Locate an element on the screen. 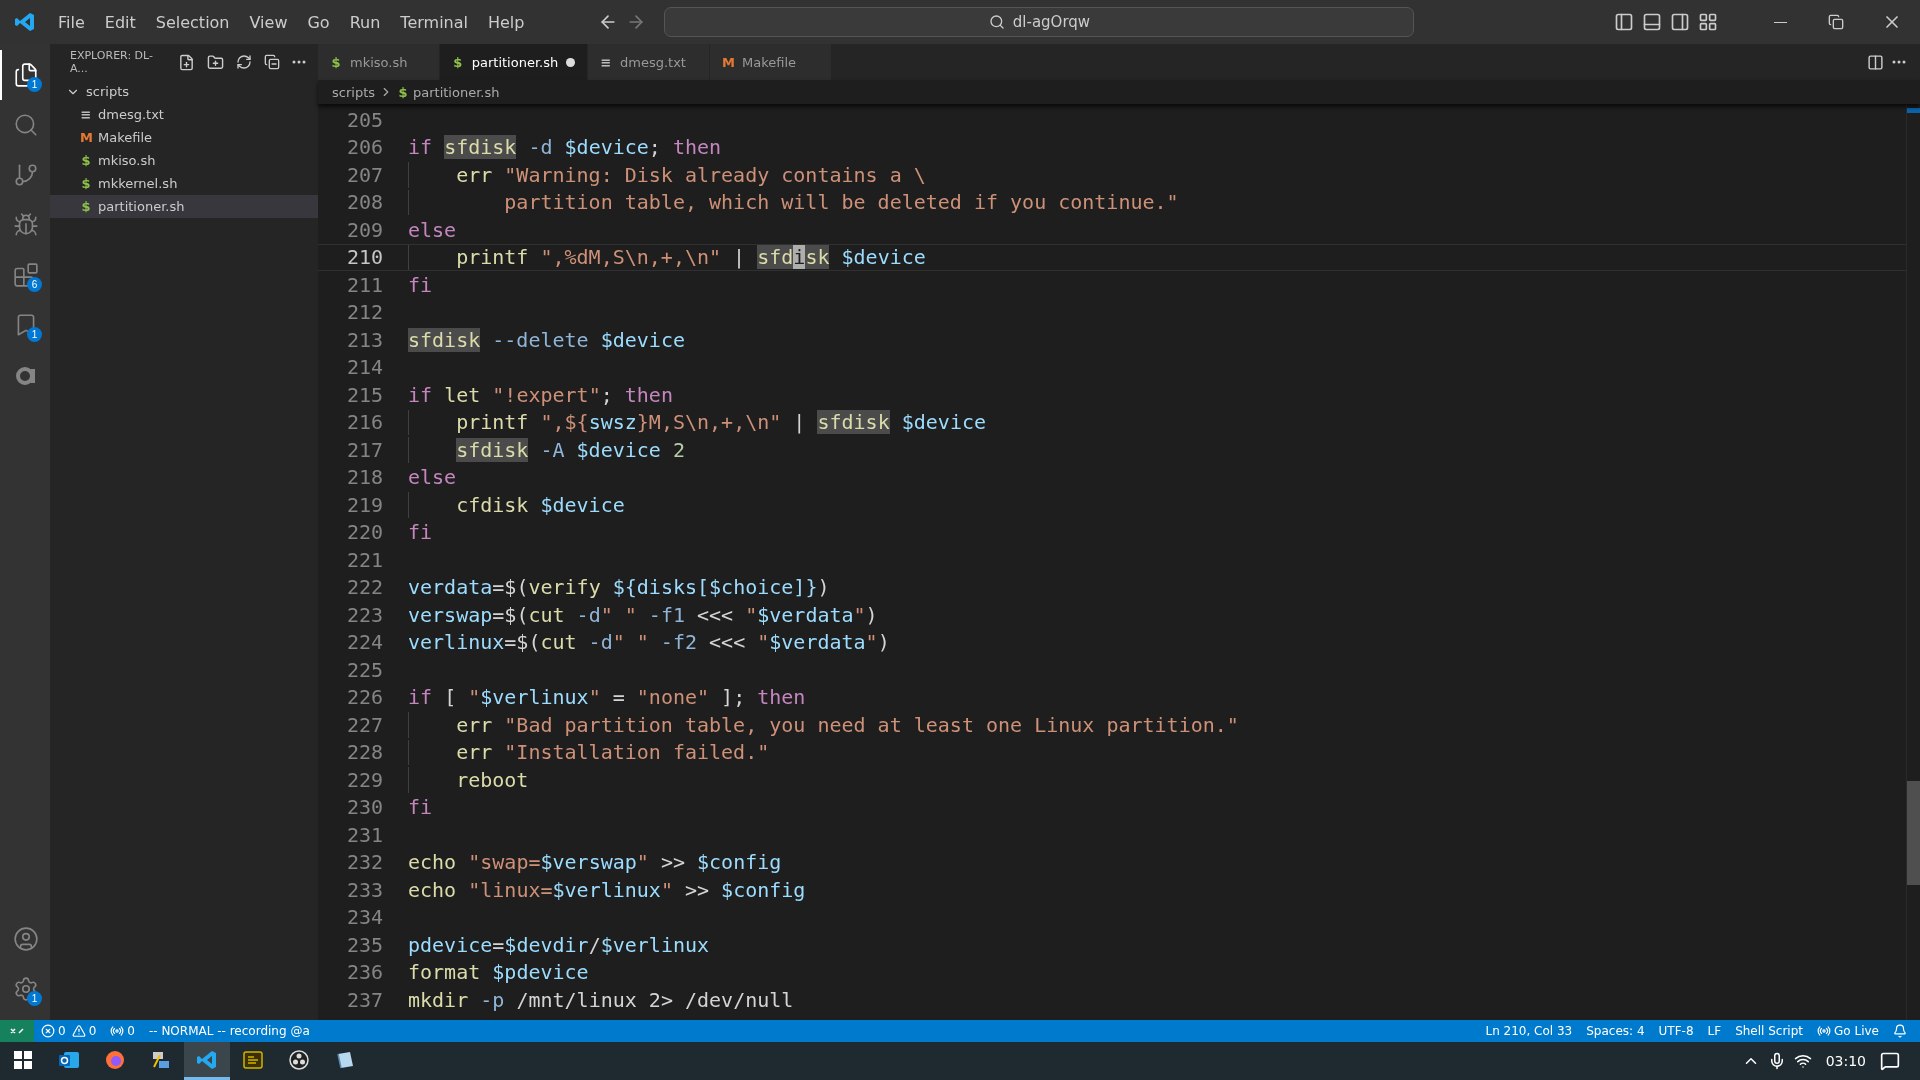 This screenshot has height=1080, width=1920. clock: 03:10 is located at coordinates (1845, 1061).